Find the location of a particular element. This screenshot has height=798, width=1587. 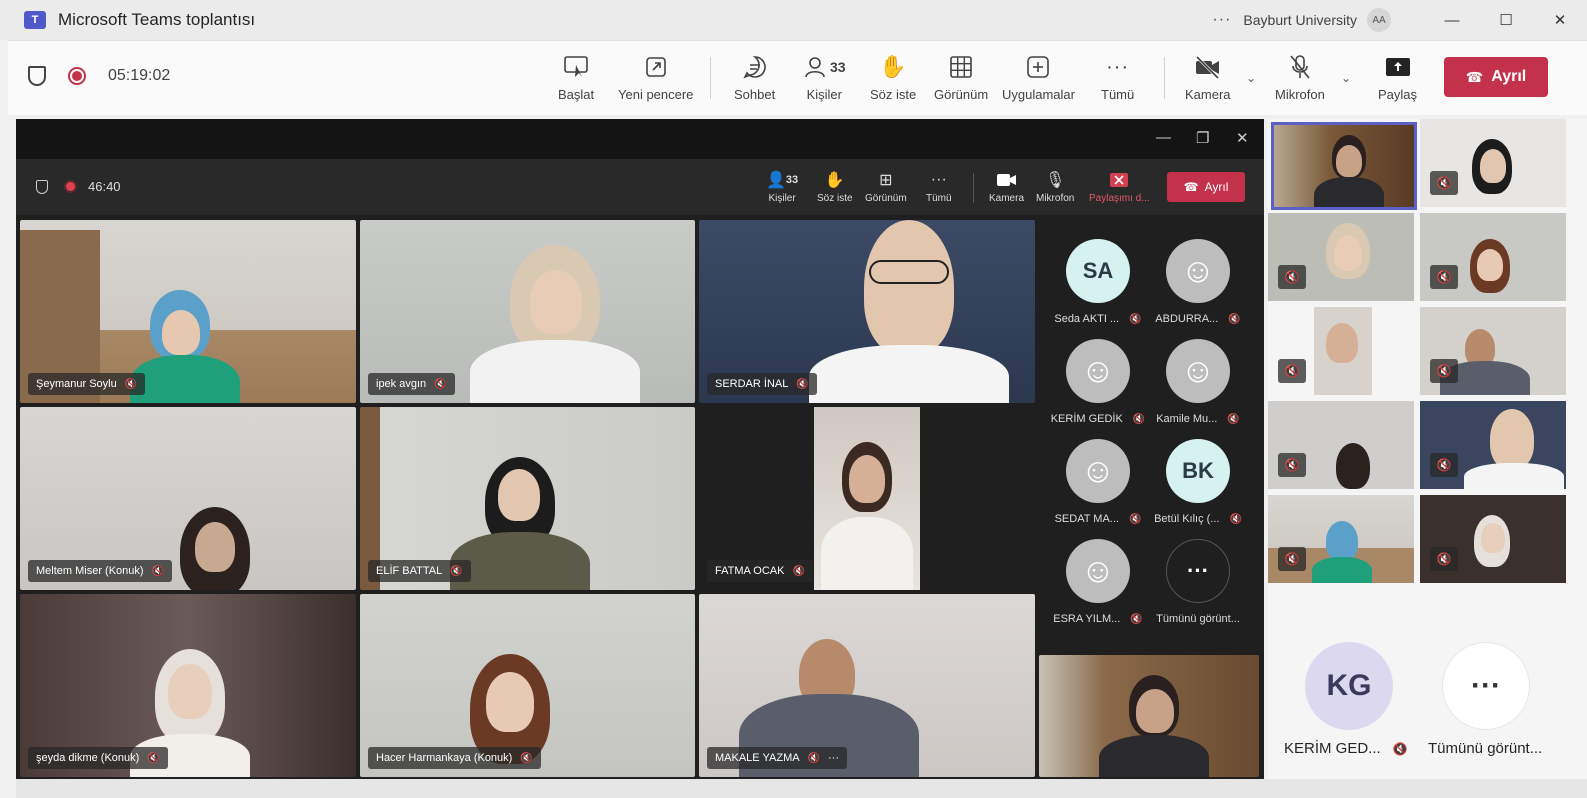

raise-hand-button: ✋ Söz iste is located at coordinates (893, 76).